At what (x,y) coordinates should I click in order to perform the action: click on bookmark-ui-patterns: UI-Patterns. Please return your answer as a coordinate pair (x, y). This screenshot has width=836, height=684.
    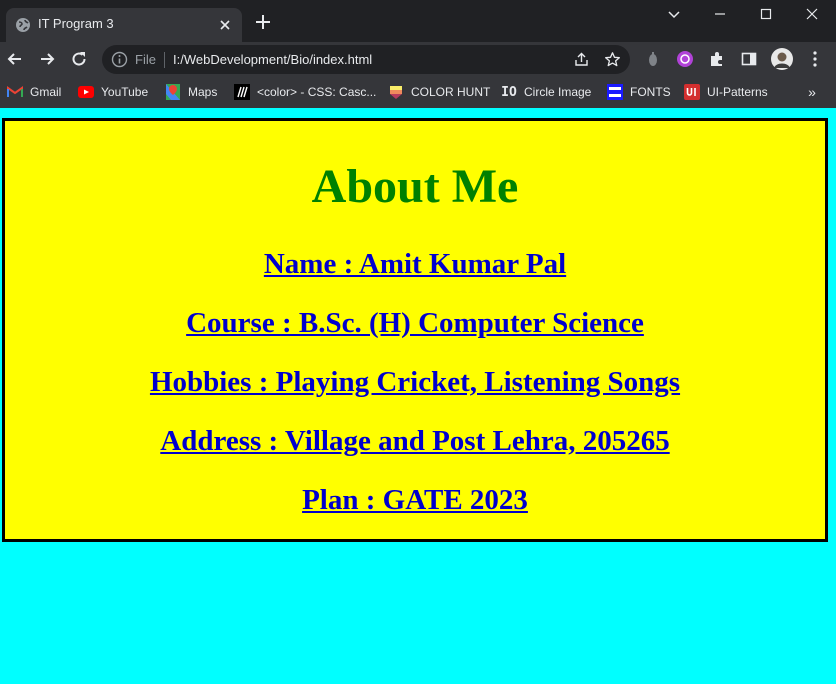
    Looking at the image, I should click on (726, 92).